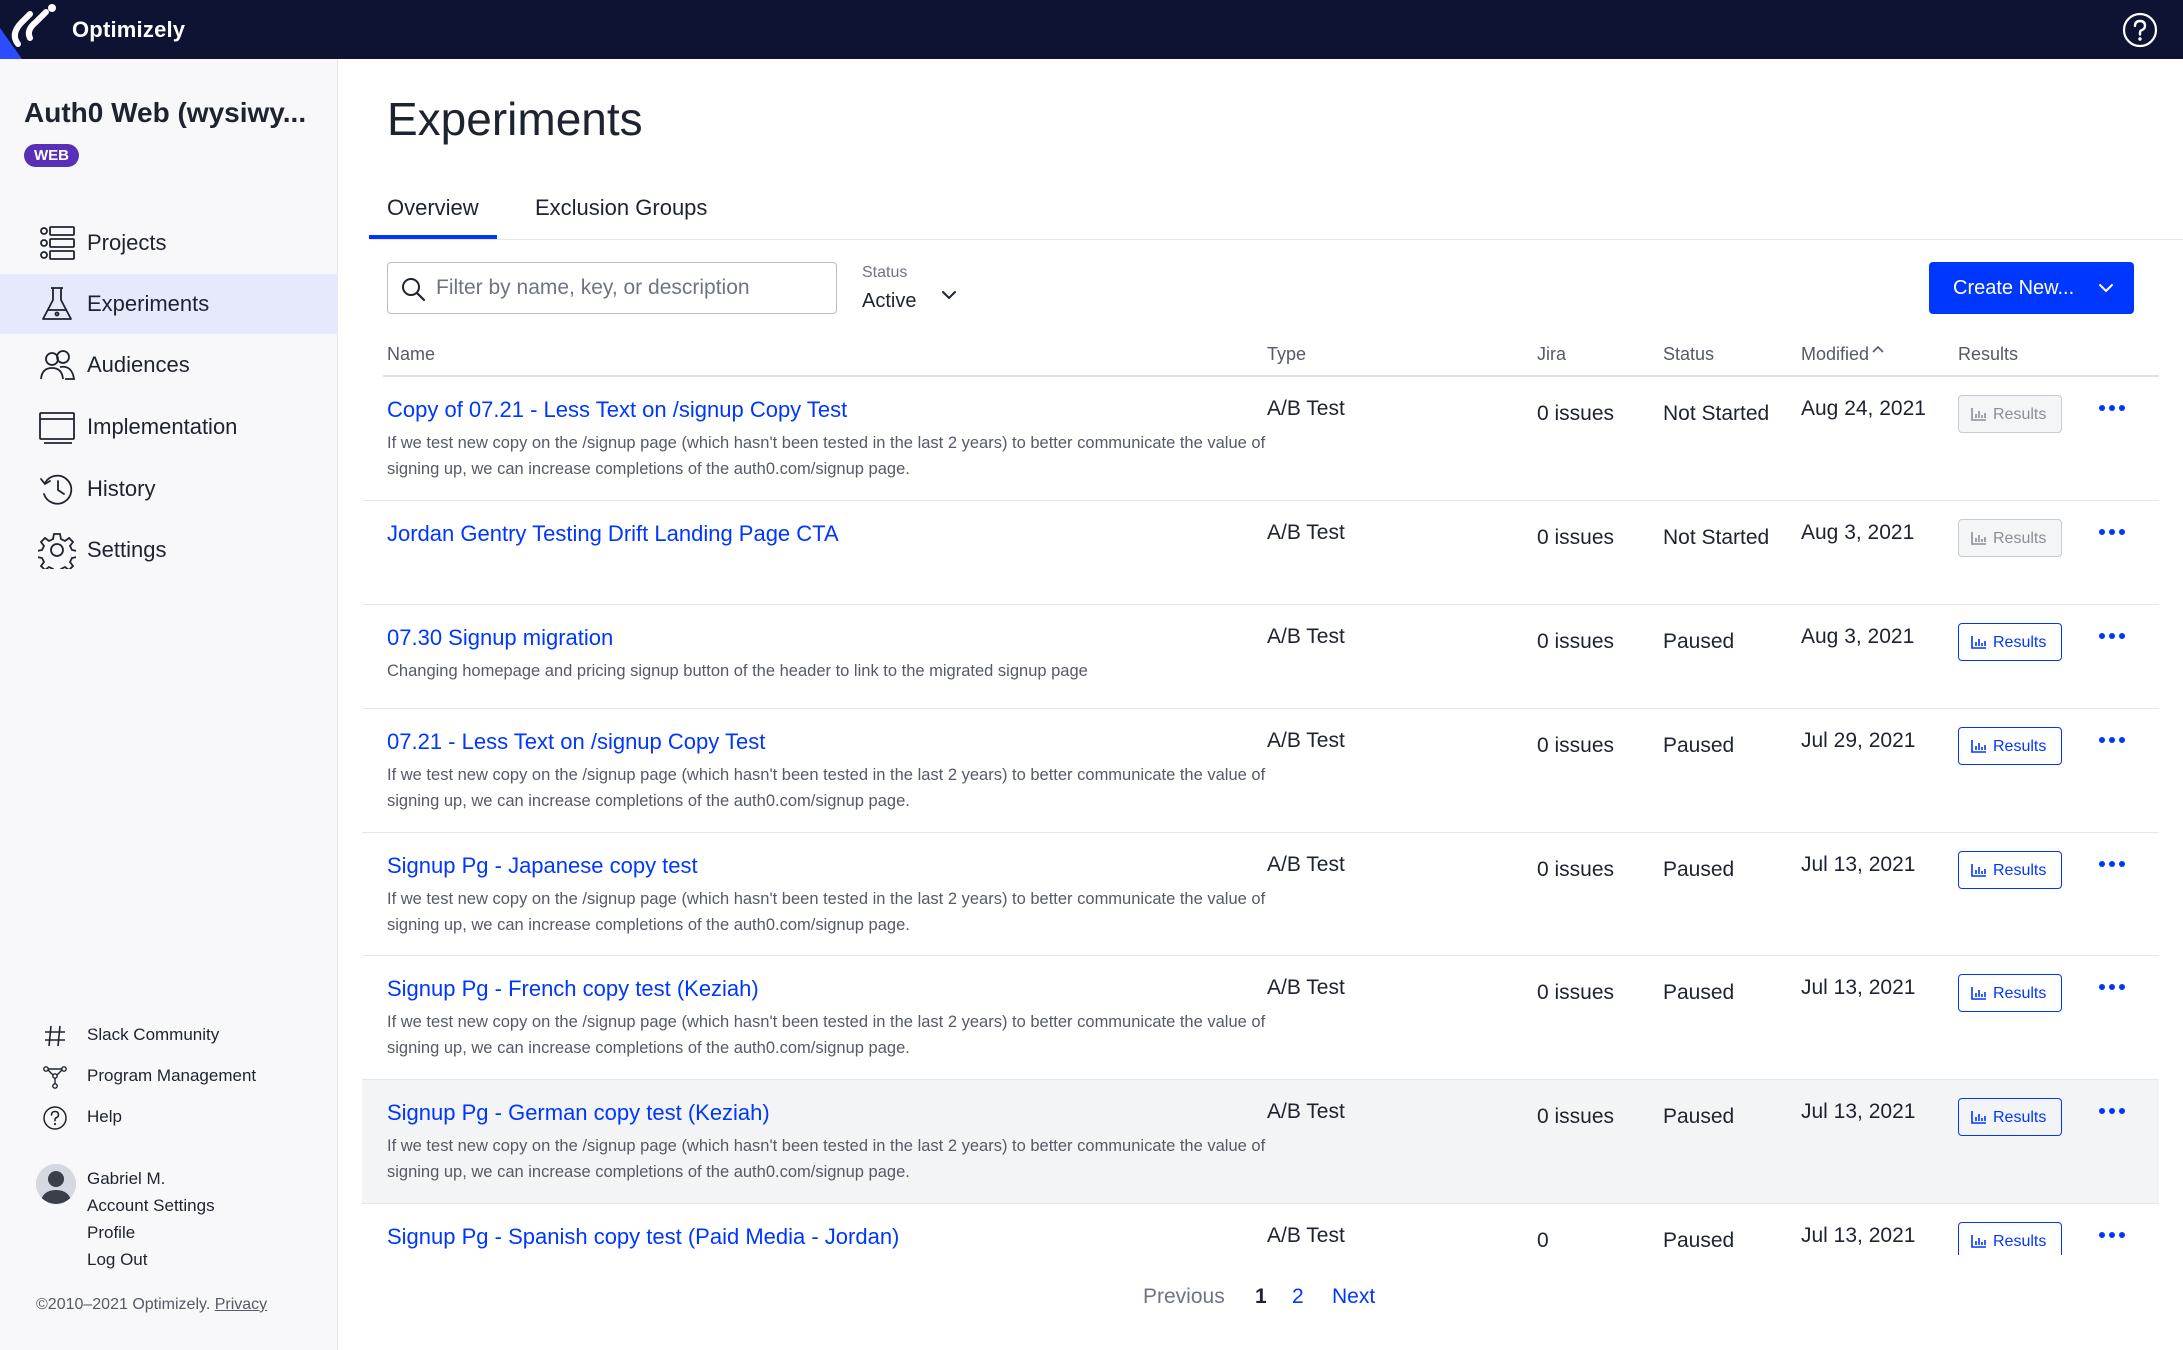 Image resolution: width=2183 pixels, height=1350 pixels. I want to click on profile-link: Profile, so click(151, 1232).